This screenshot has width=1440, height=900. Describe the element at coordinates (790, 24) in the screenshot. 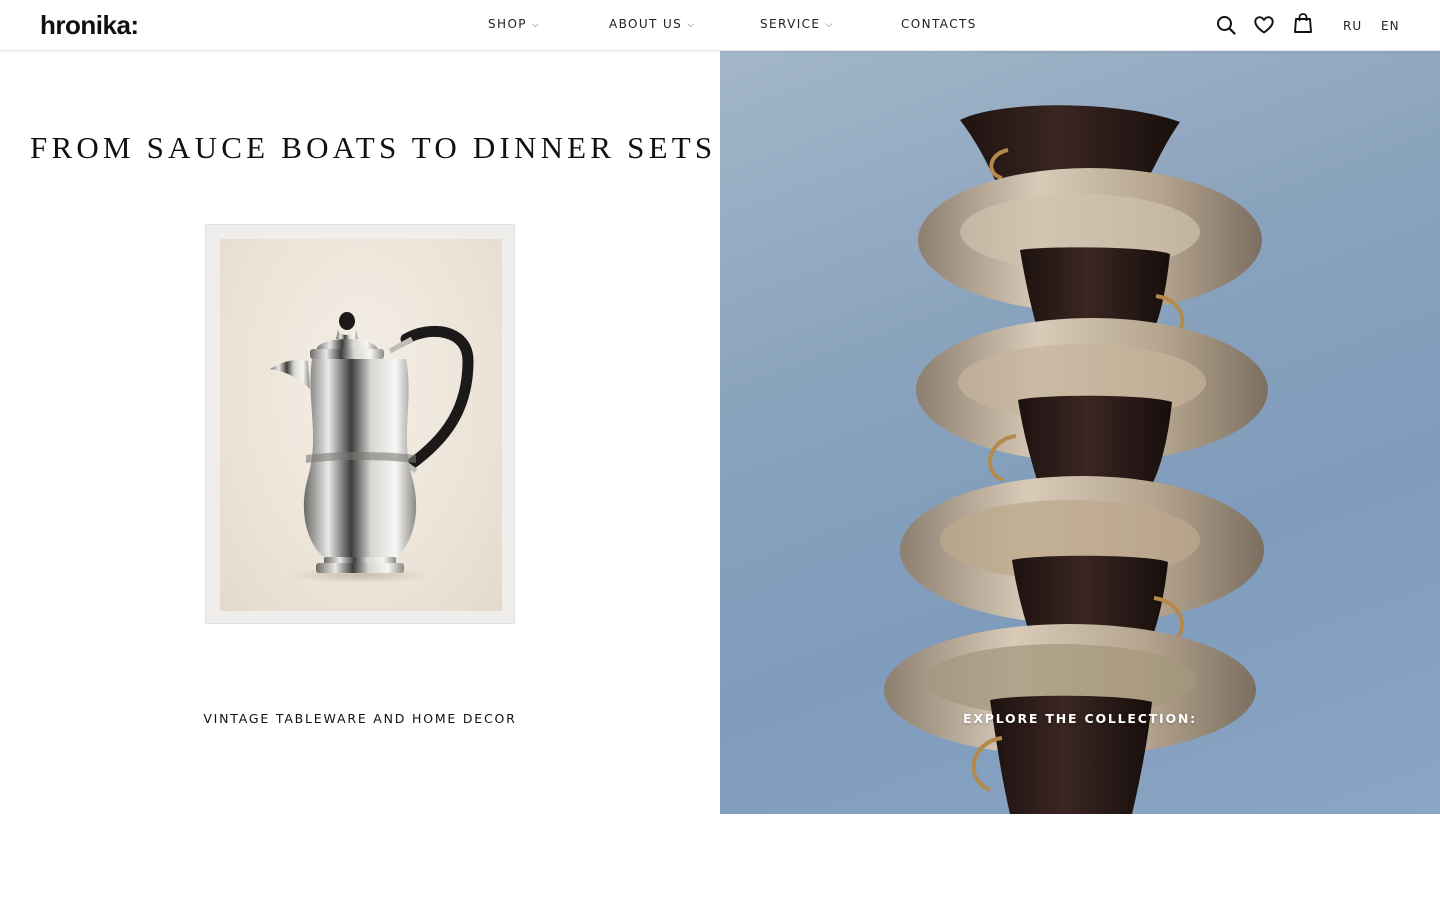

I see `nav-service-label: SERVICE` at that location.